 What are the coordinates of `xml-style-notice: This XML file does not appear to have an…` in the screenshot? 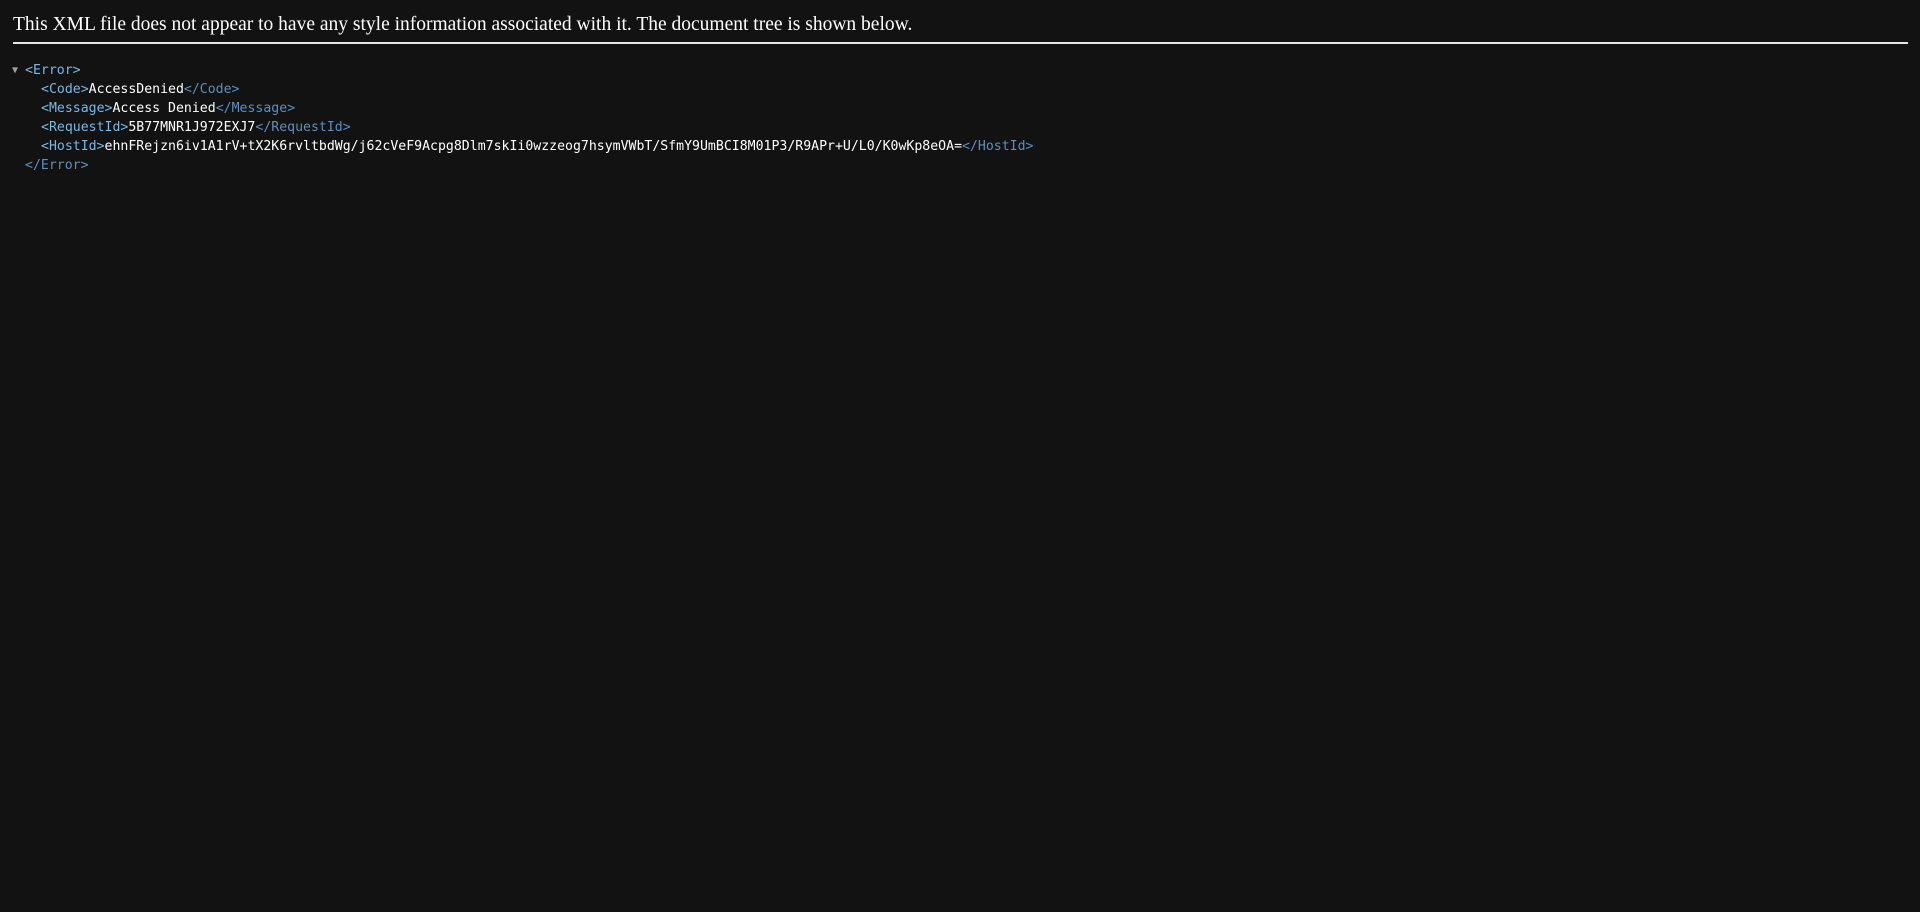 It's located at (960, 27).